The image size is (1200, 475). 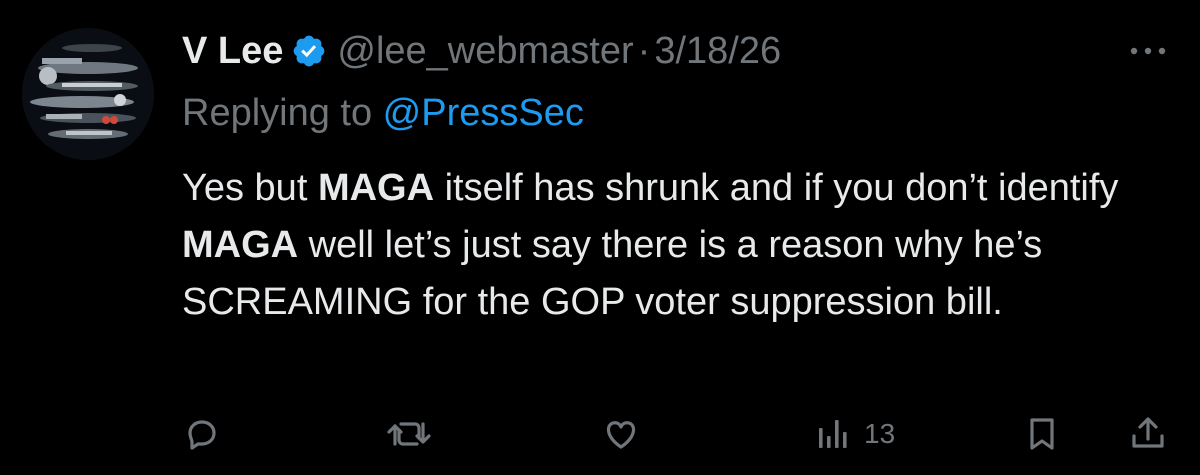 I want to click on replying-to-line: Replying to @PressSec, so click(x=383, y=113).